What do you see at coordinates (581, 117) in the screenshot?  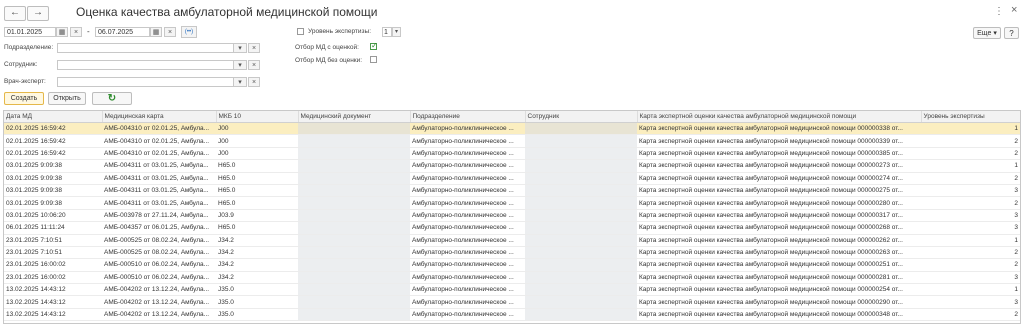 I see `column-header: Сотрудник` at bounding box center [581, 117].